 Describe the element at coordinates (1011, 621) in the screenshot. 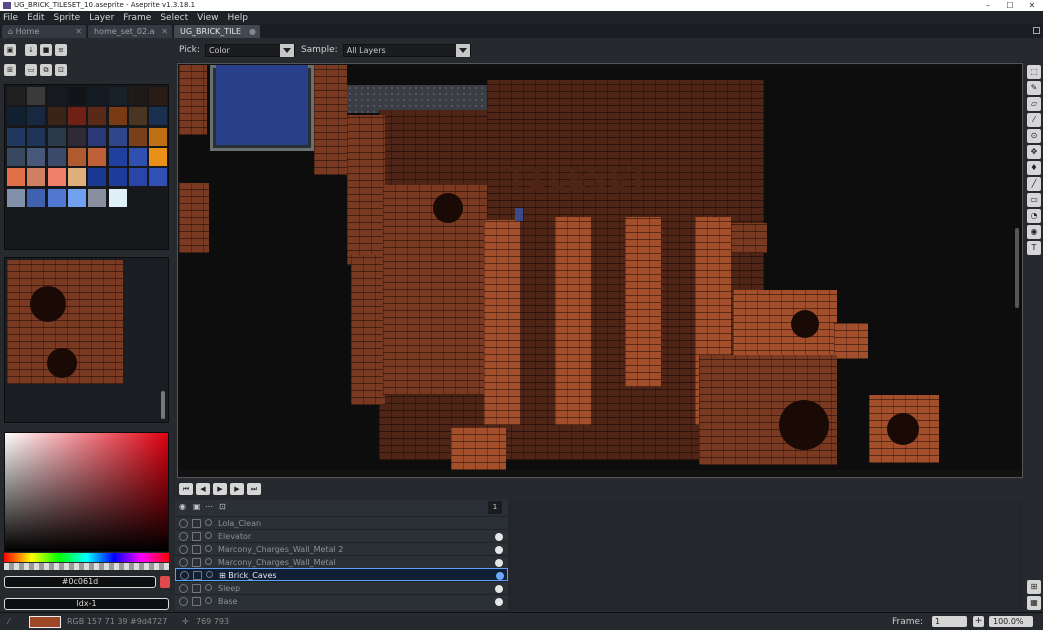

I see `zoom-input: 100.0%` at that location.